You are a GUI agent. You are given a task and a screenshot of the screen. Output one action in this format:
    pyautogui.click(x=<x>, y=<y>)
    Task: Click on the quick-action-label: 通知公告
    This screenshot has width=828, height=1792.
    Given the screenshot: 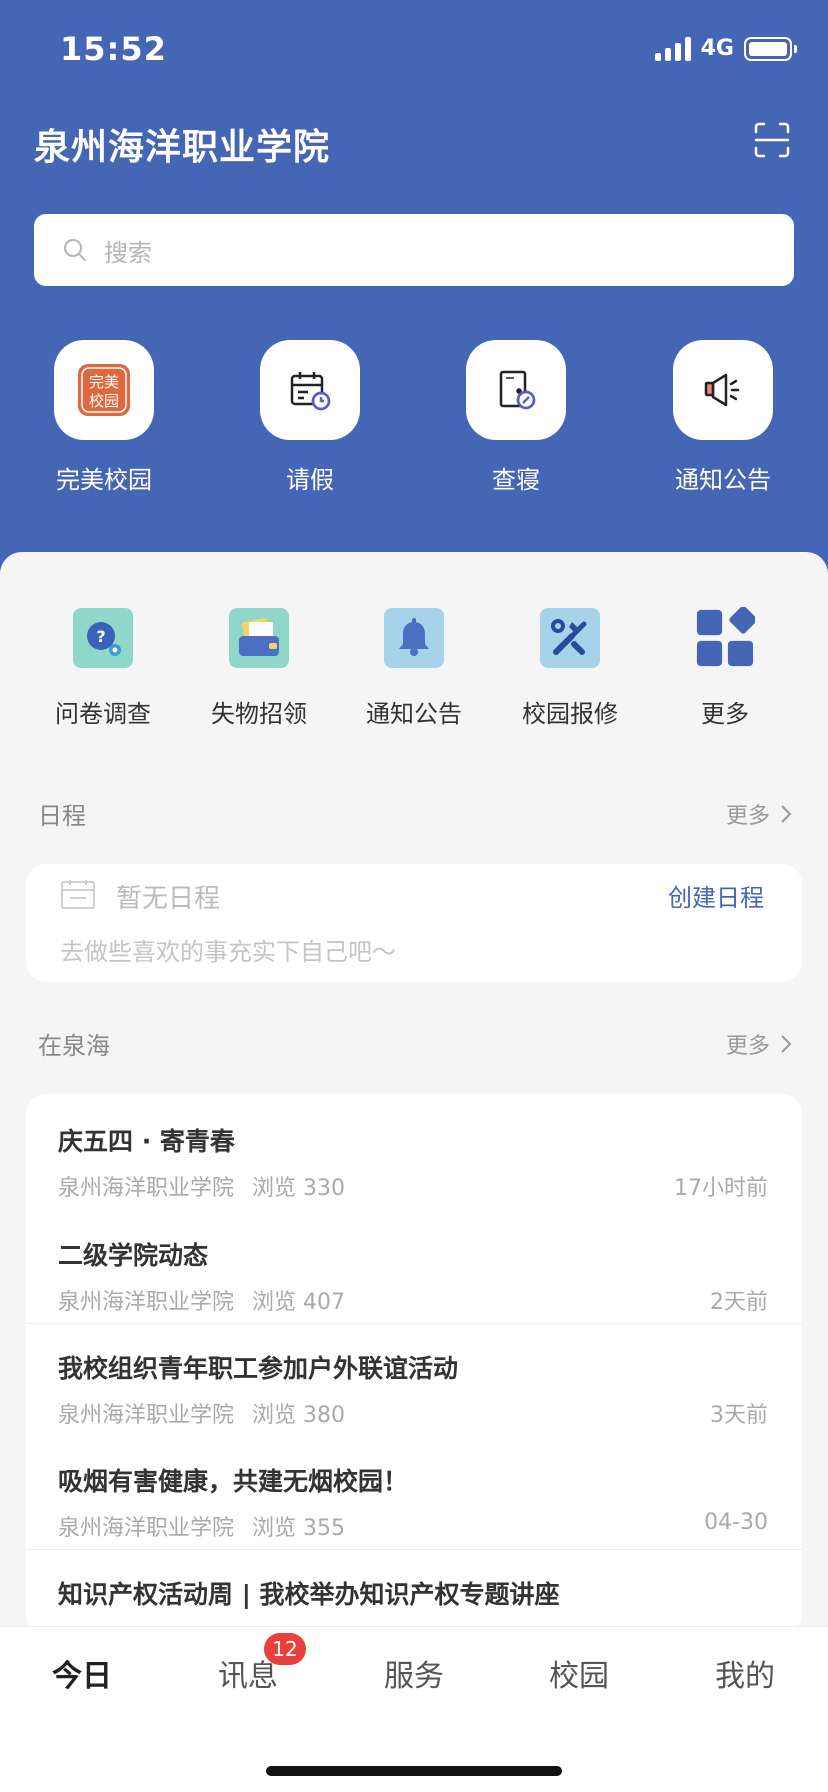 What is the action you would take?
    pyautogui.click(x=723, y=480)
    